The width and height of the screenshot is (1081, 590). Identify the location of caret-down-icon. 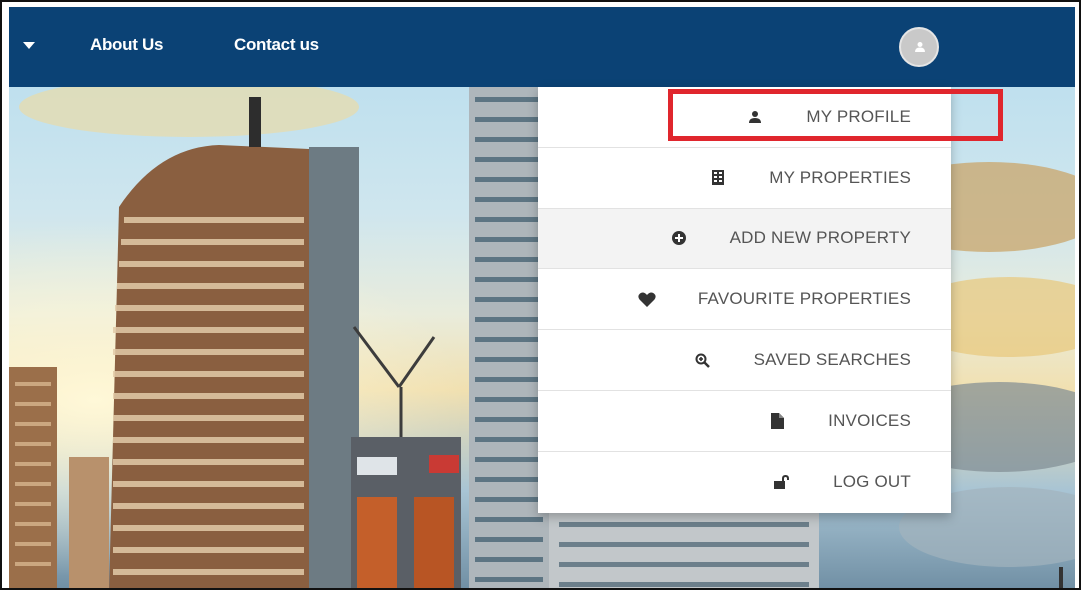
(29, 45).